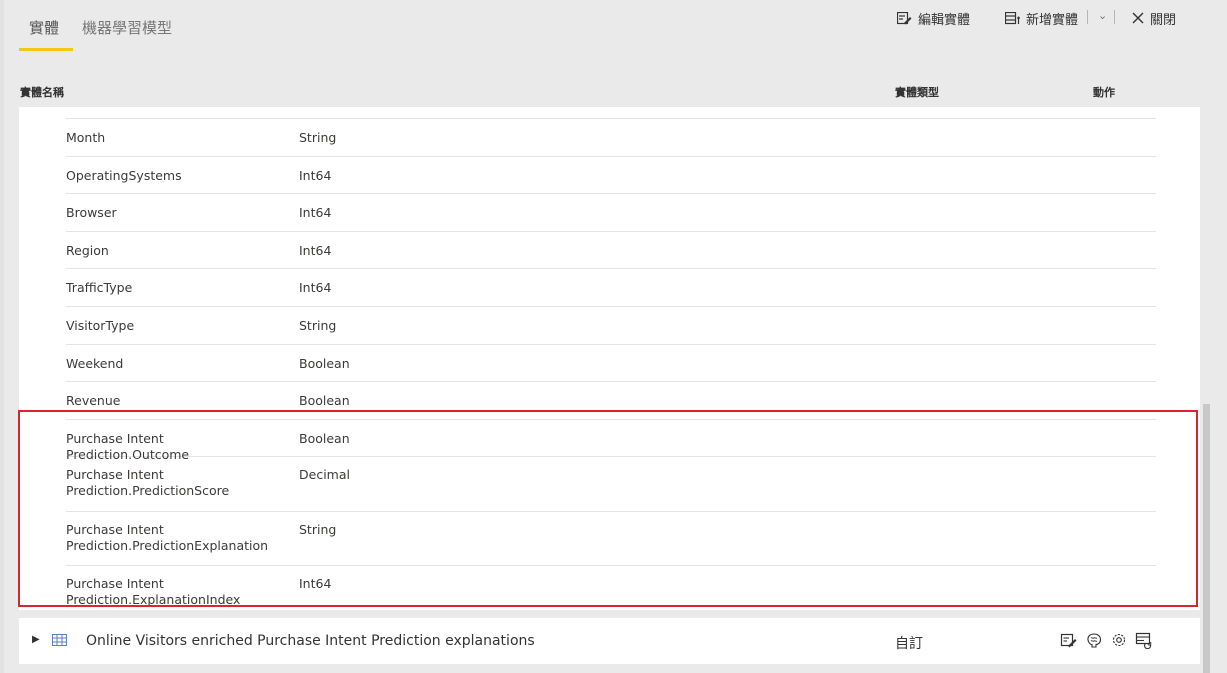 The width and height of the screenshot is (1227, 673). I want to click on field-name: Weekend, so click(95, 363).